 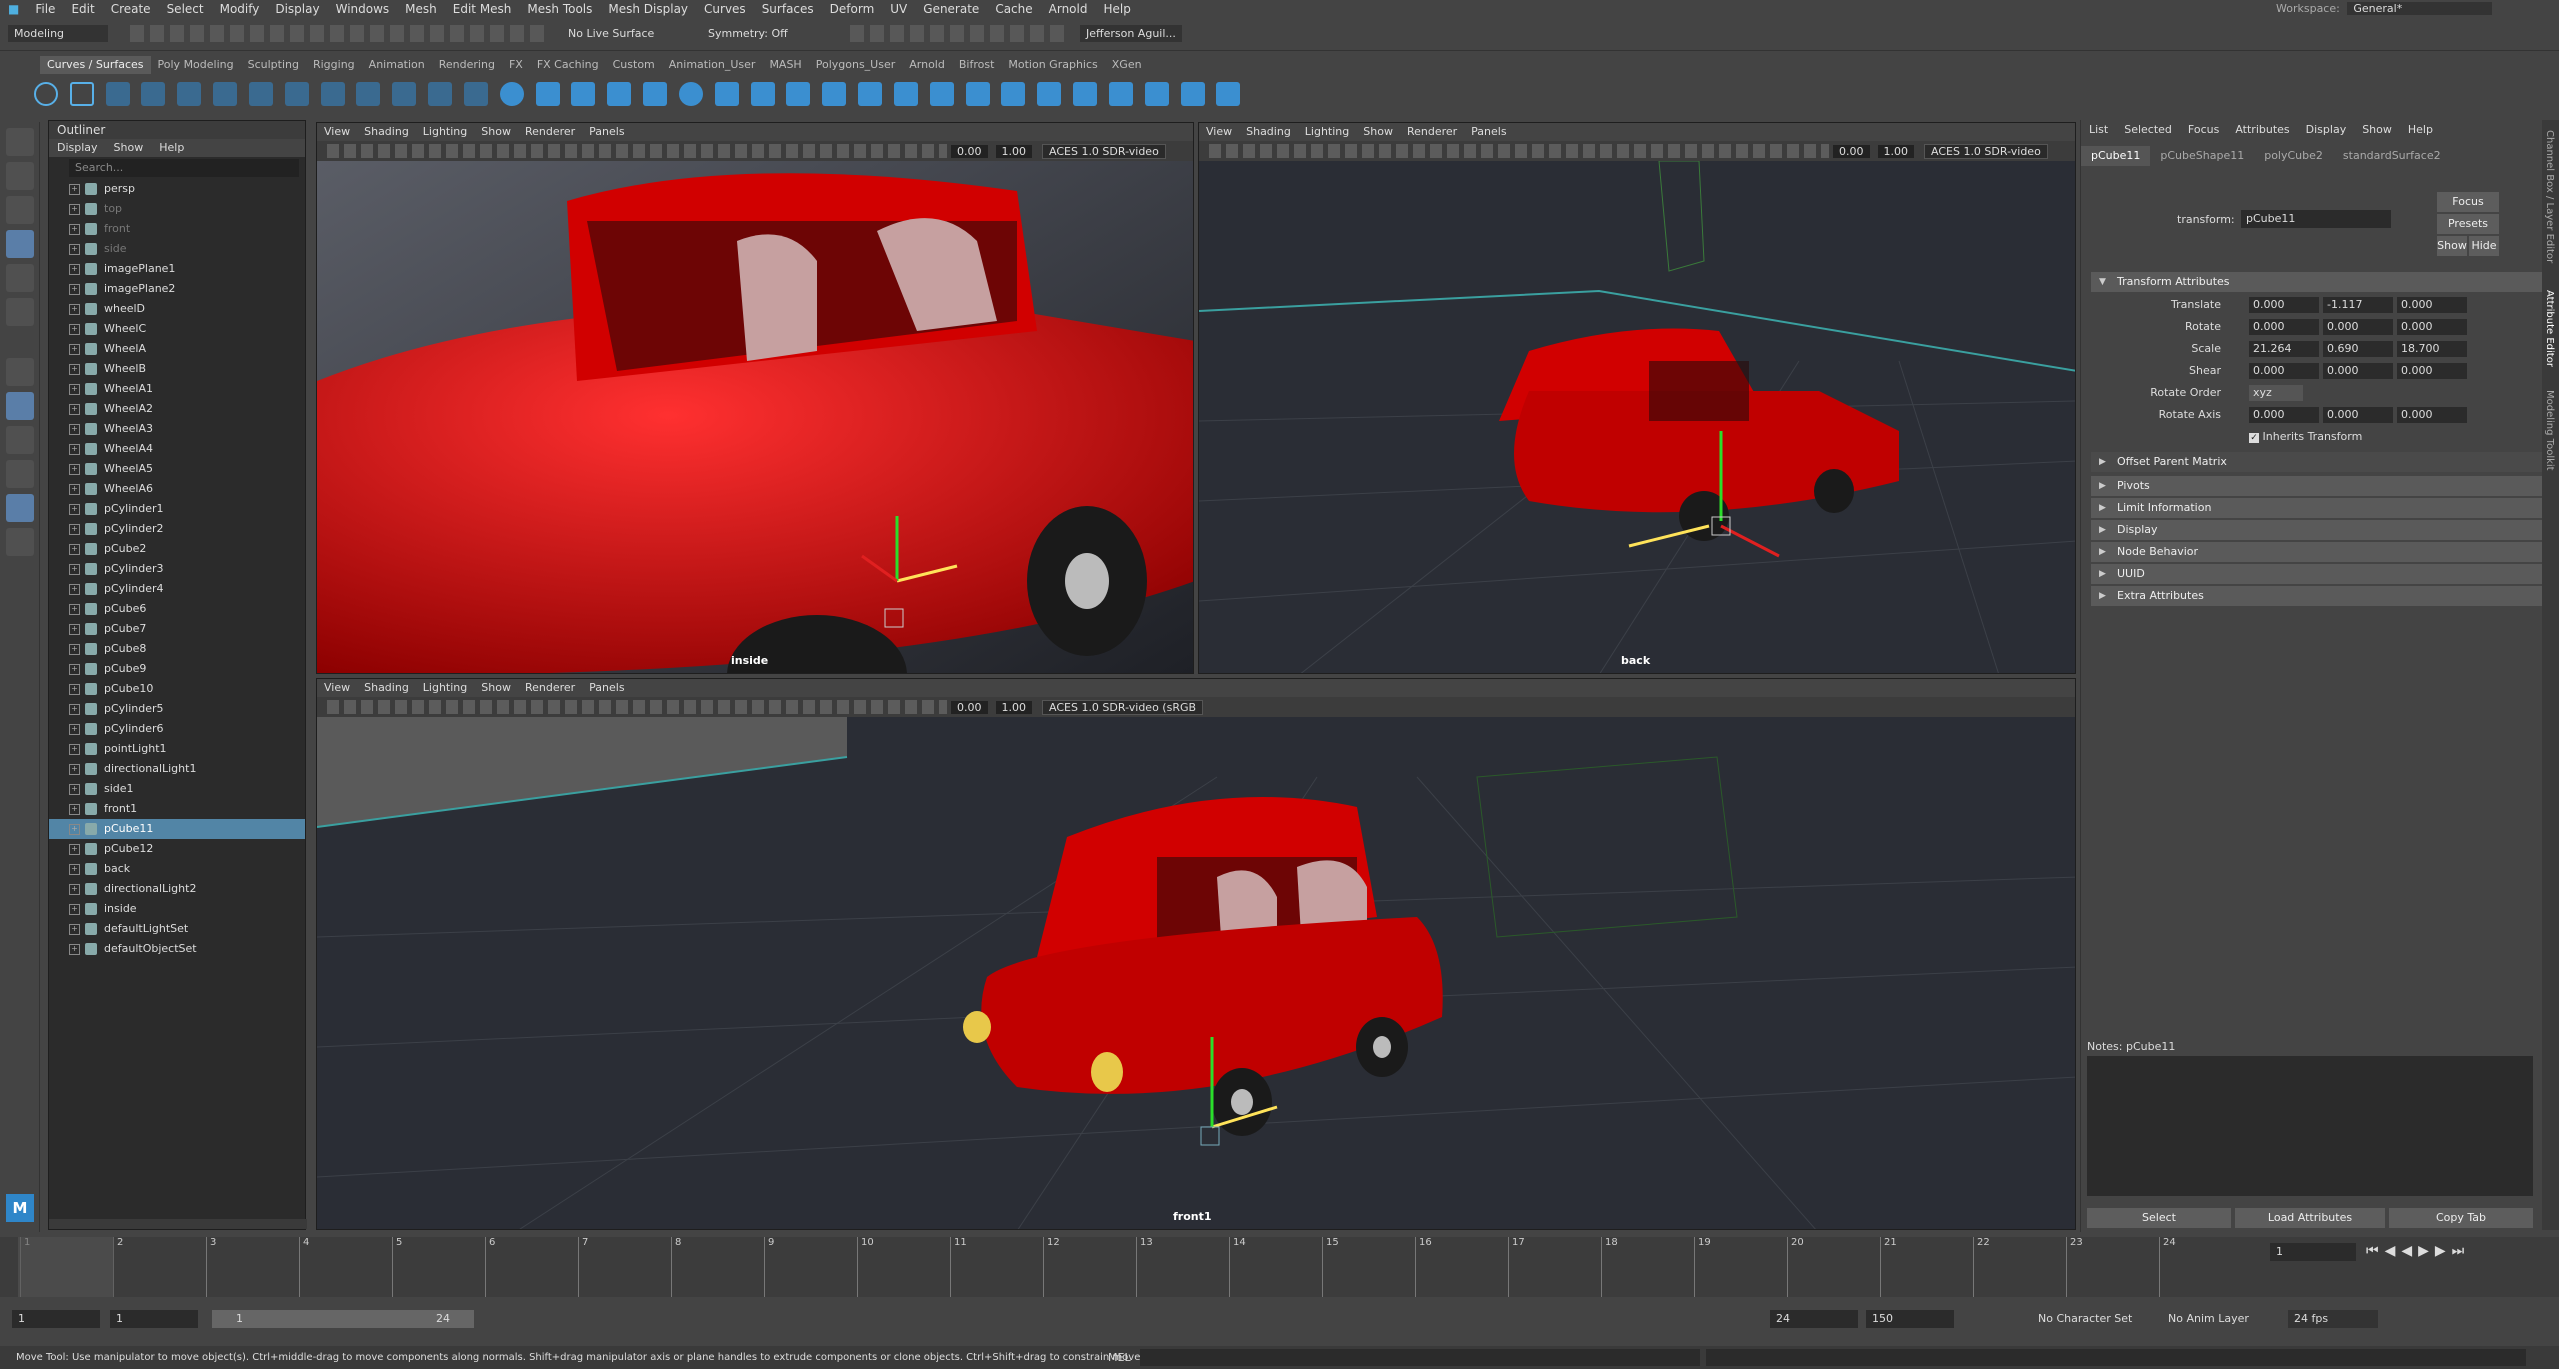 I want to click on cone-icon, so click(x=619, y=94).